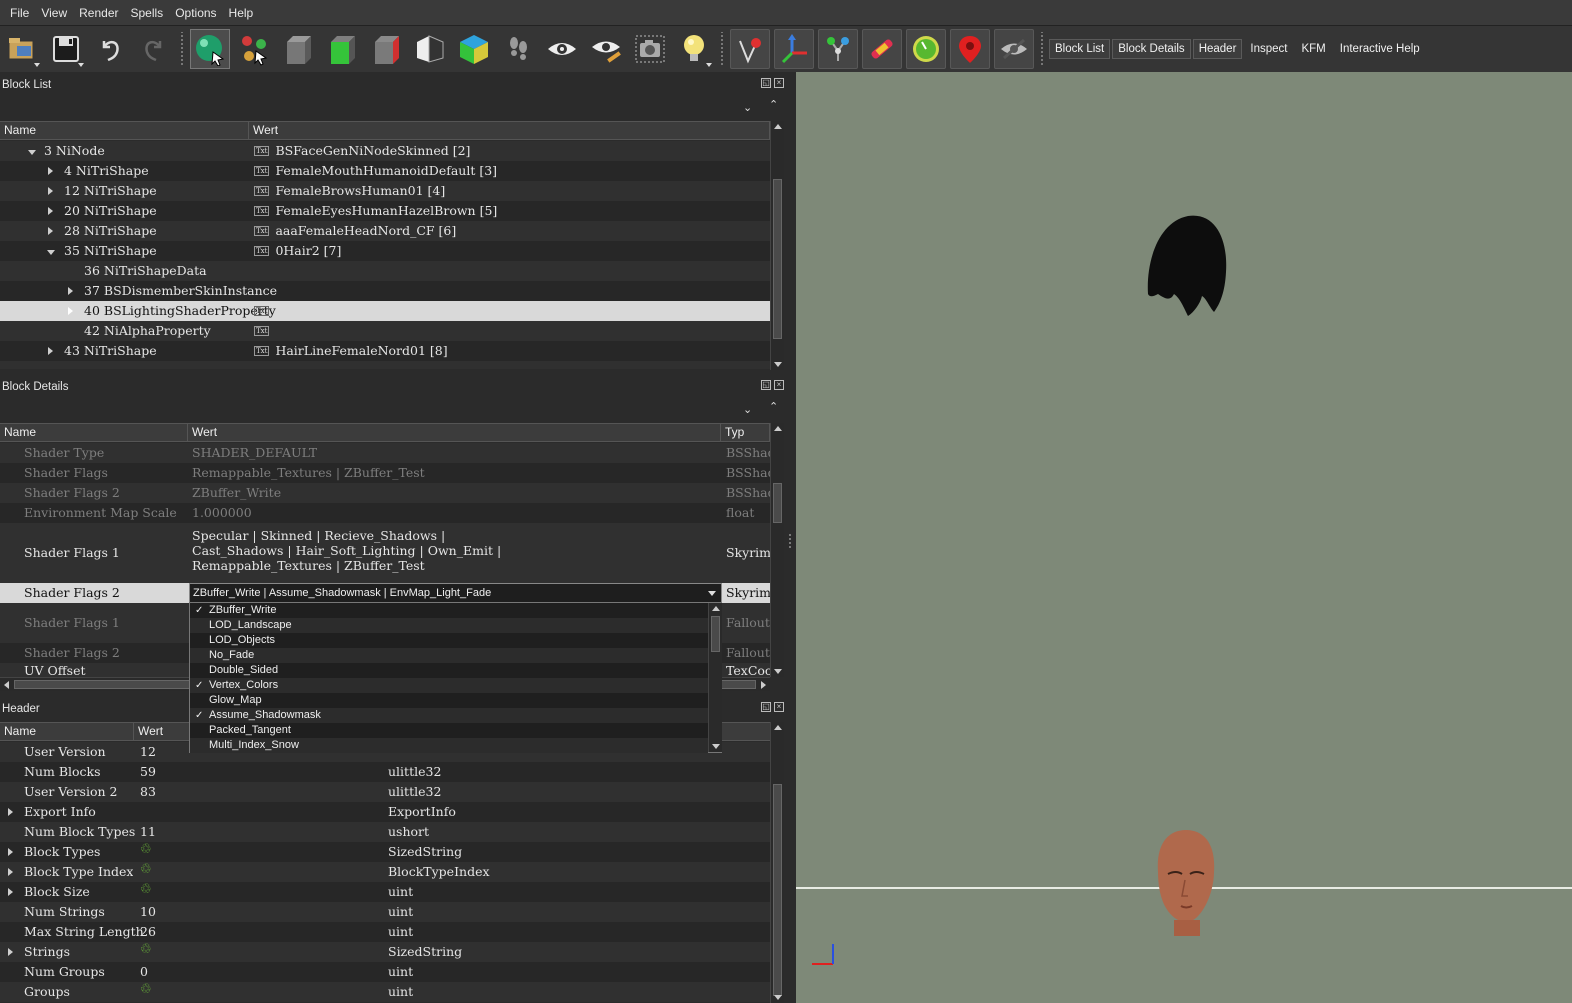 The width and height of the screenshot is (1572, 1003). Describe the element at coordinates (385, 992) in the screenshot. I see `header-row: Groups ♲ uint` at that location.